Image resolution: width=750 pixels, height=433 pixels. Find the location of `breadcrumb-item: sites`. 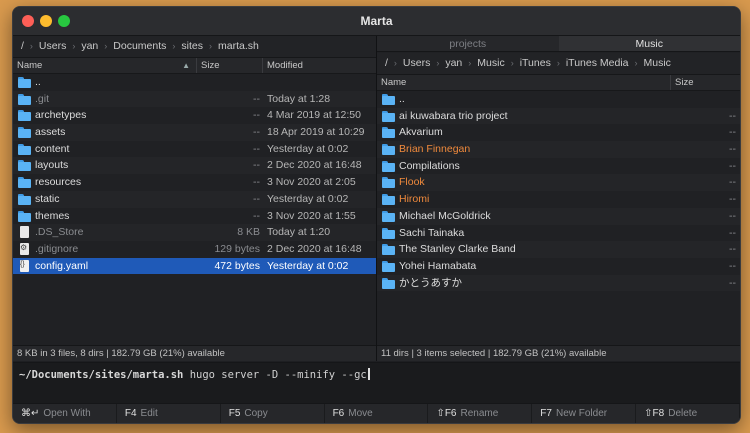

breadcrumb-item: sites is located at coordinates (192, 46).